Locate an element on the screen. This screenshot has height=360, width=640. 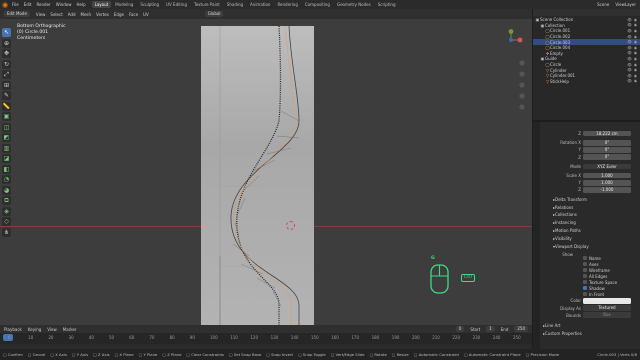
extrude-tool-icon: ▣ is located at coordinates (6, 116).